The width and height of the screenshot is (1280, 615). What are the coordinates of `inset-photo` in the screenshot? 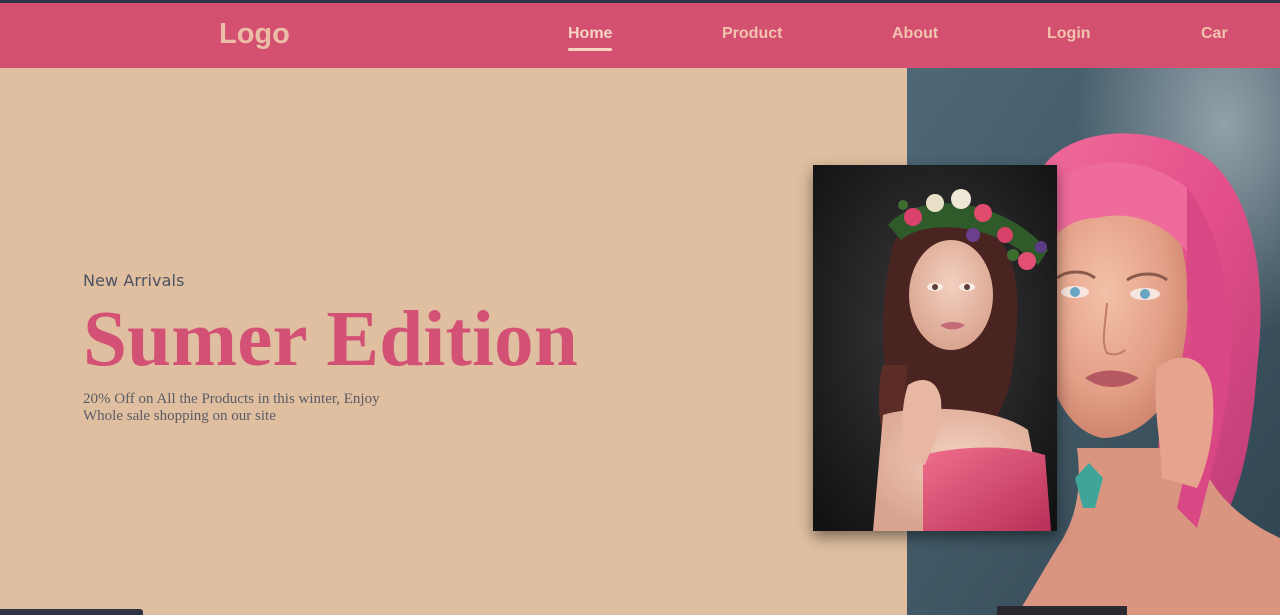 It's located at (935, 348).